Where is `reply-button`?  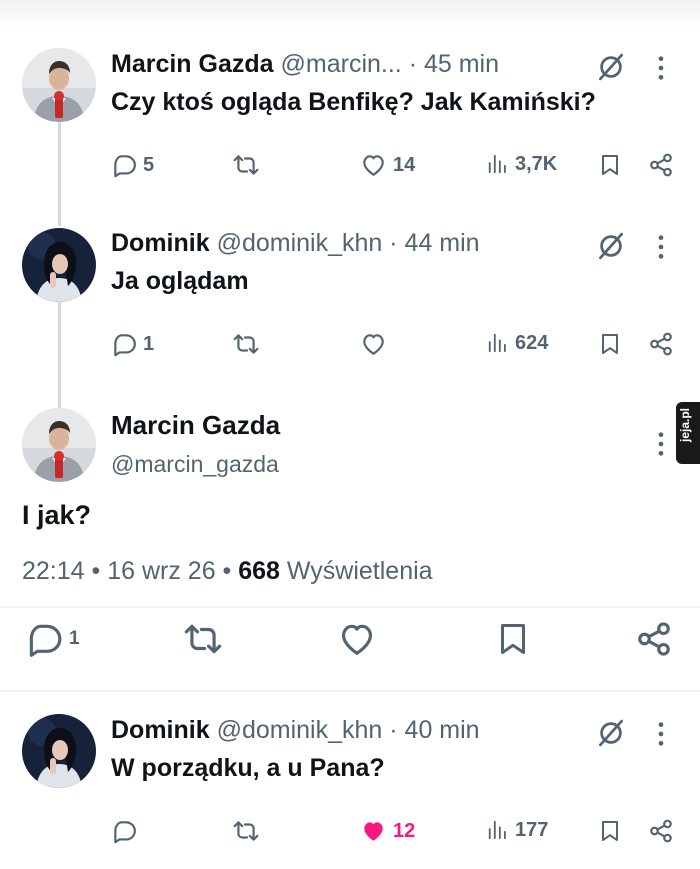
reply-button is located at coordinates (124, 831).